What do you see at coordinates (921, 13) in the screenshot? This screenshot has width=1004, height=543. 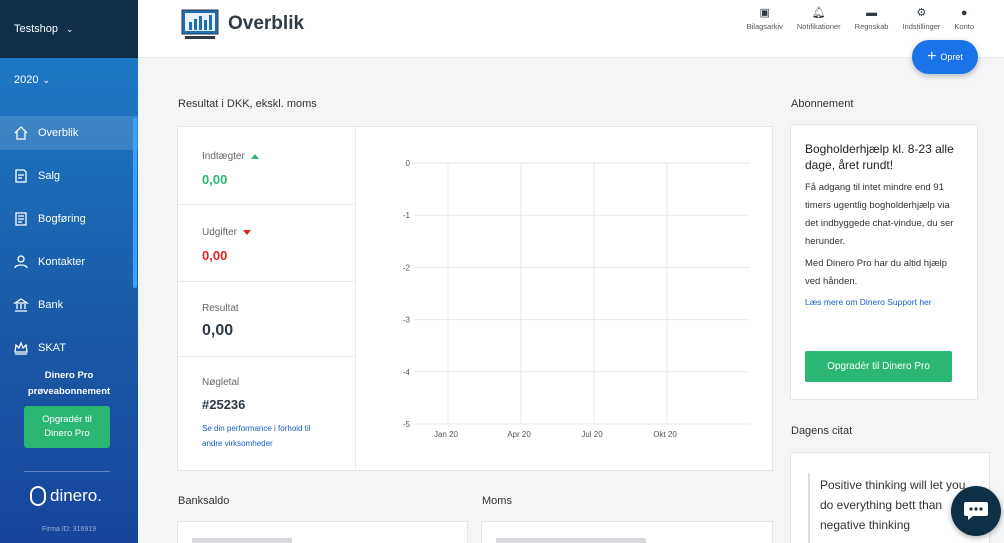 I see `gear-icon: ⚙` at bounding box center [921, 13].